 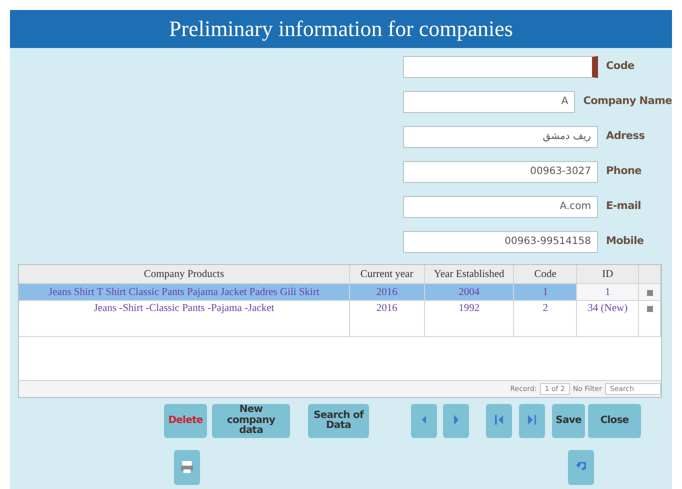 I want to click on table-cell: Jeans Shirt T Shirt Classic Pants Pajama Jacket Padres Gili Skirt, so click(x=184, y=292).